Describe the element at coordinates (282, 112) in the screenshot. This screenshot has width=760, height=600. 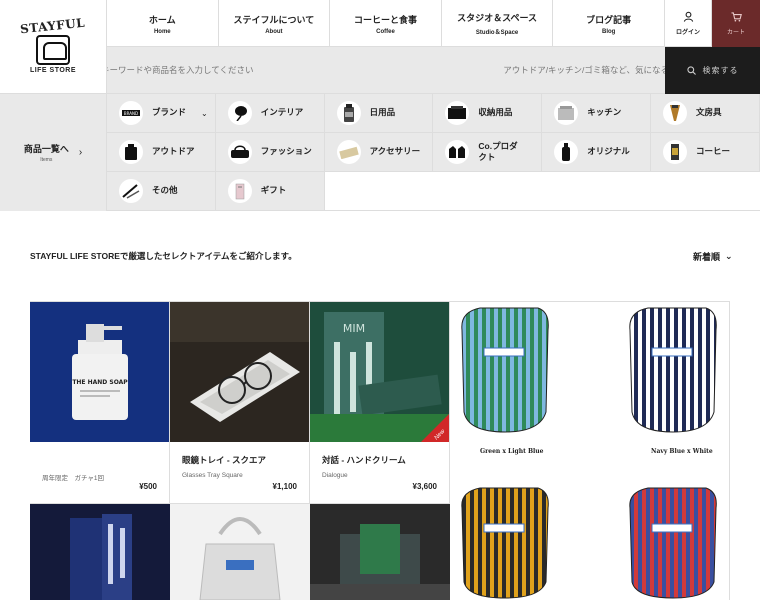
I see `category-label: インテリア` at that location.